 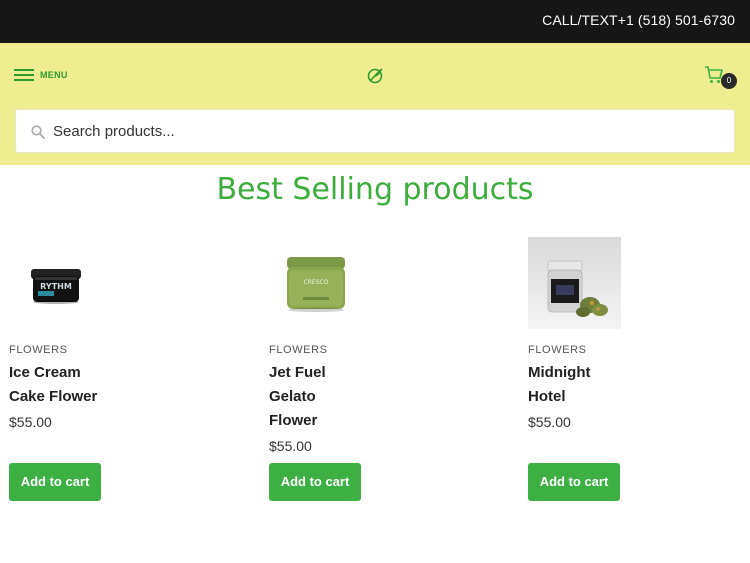 I want to click on product-image, so click(x=574, y=283).